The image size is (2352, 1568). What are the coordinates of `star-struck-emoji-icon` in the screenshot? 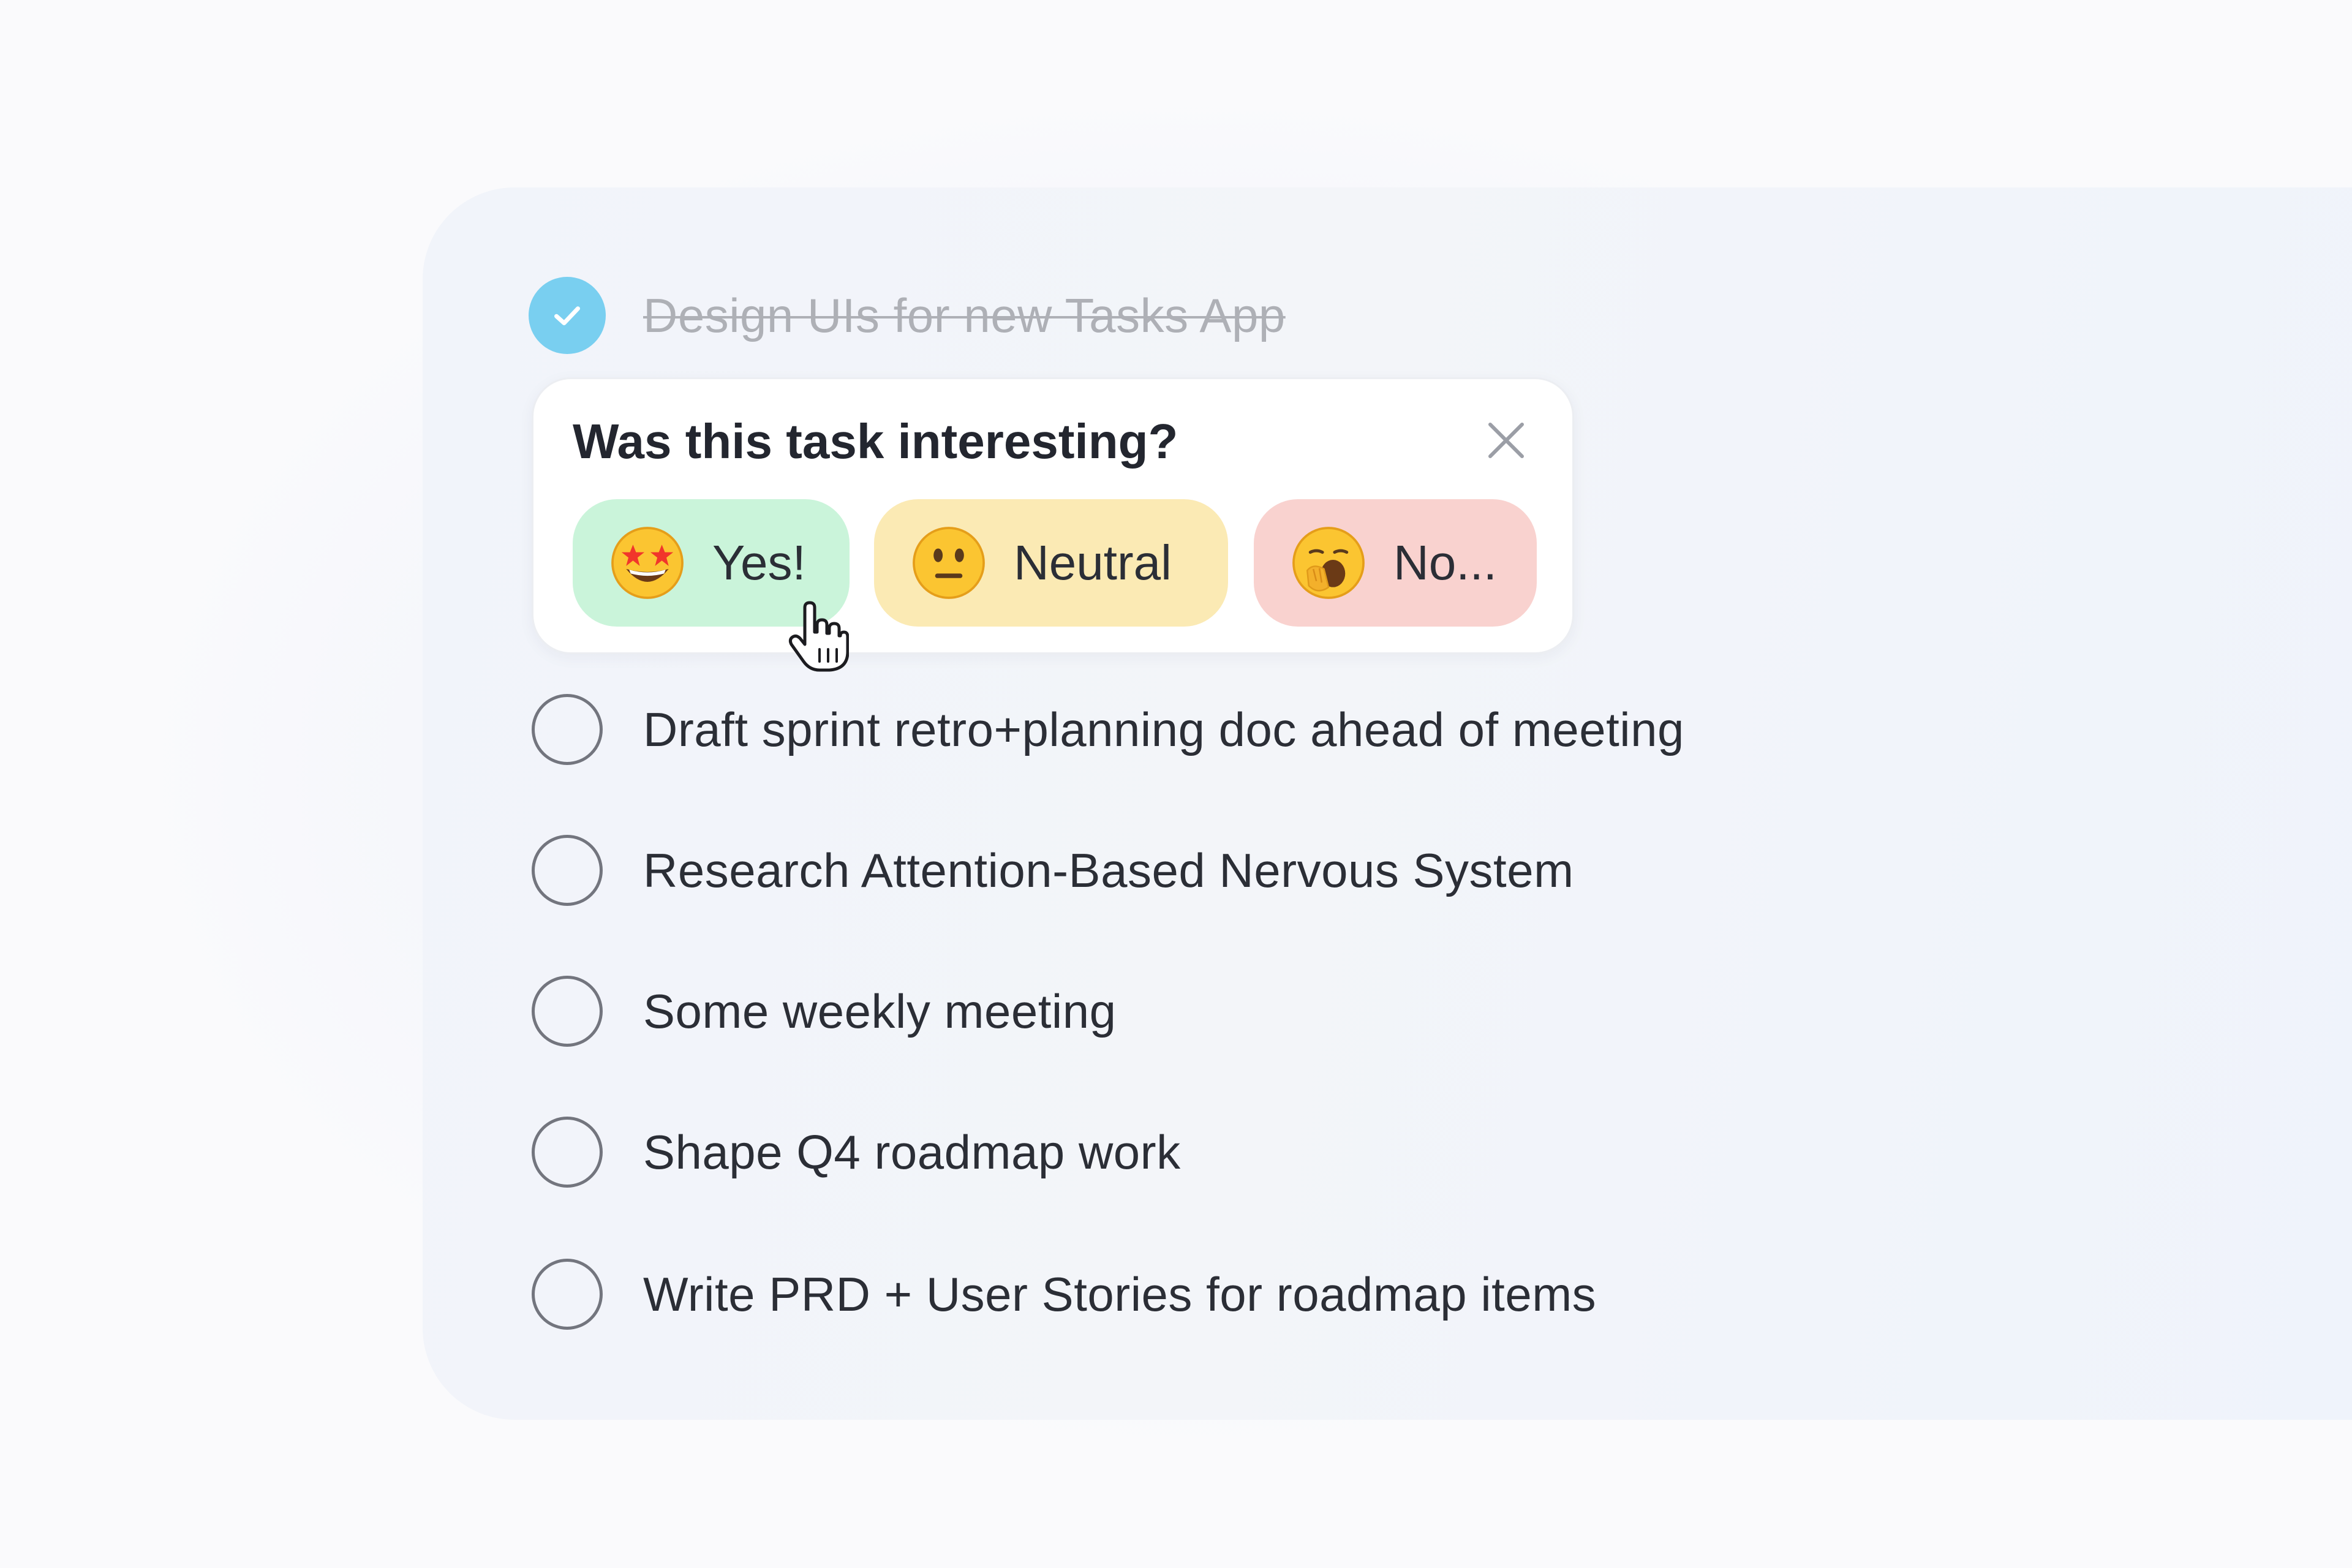 It's located at (647, 563).